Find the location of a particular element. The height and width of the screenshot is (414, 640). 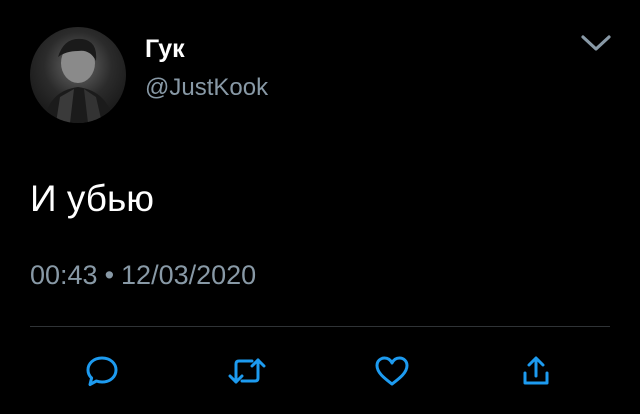

retweet-arrows-icon is located at coordinates (247, 371).